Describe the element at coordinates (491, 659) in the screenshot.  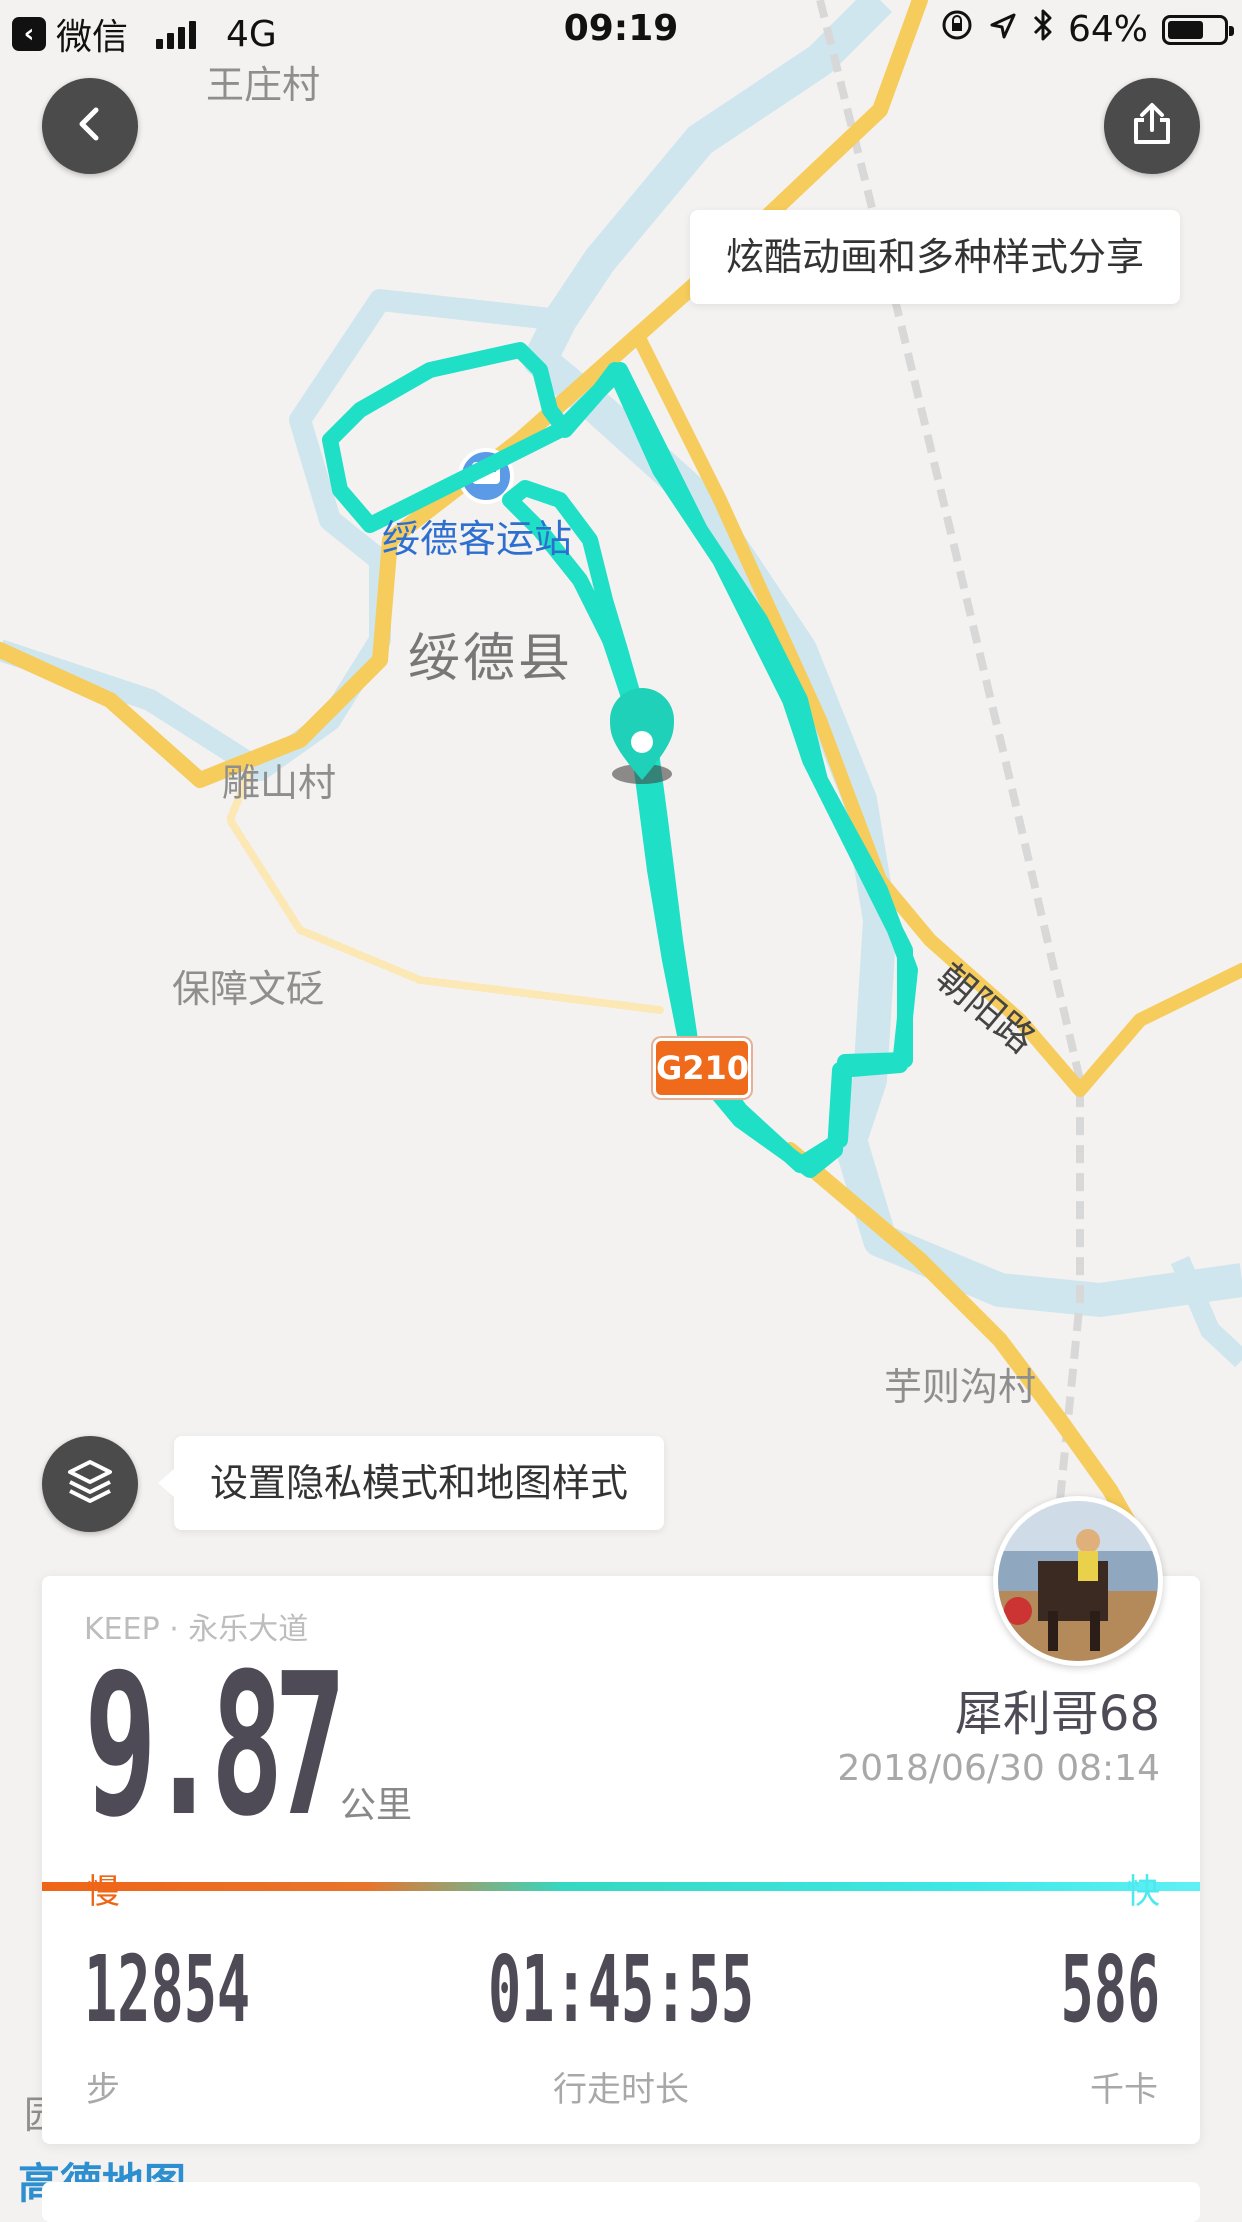
I see `map-label-county: 绥德县` at that location.